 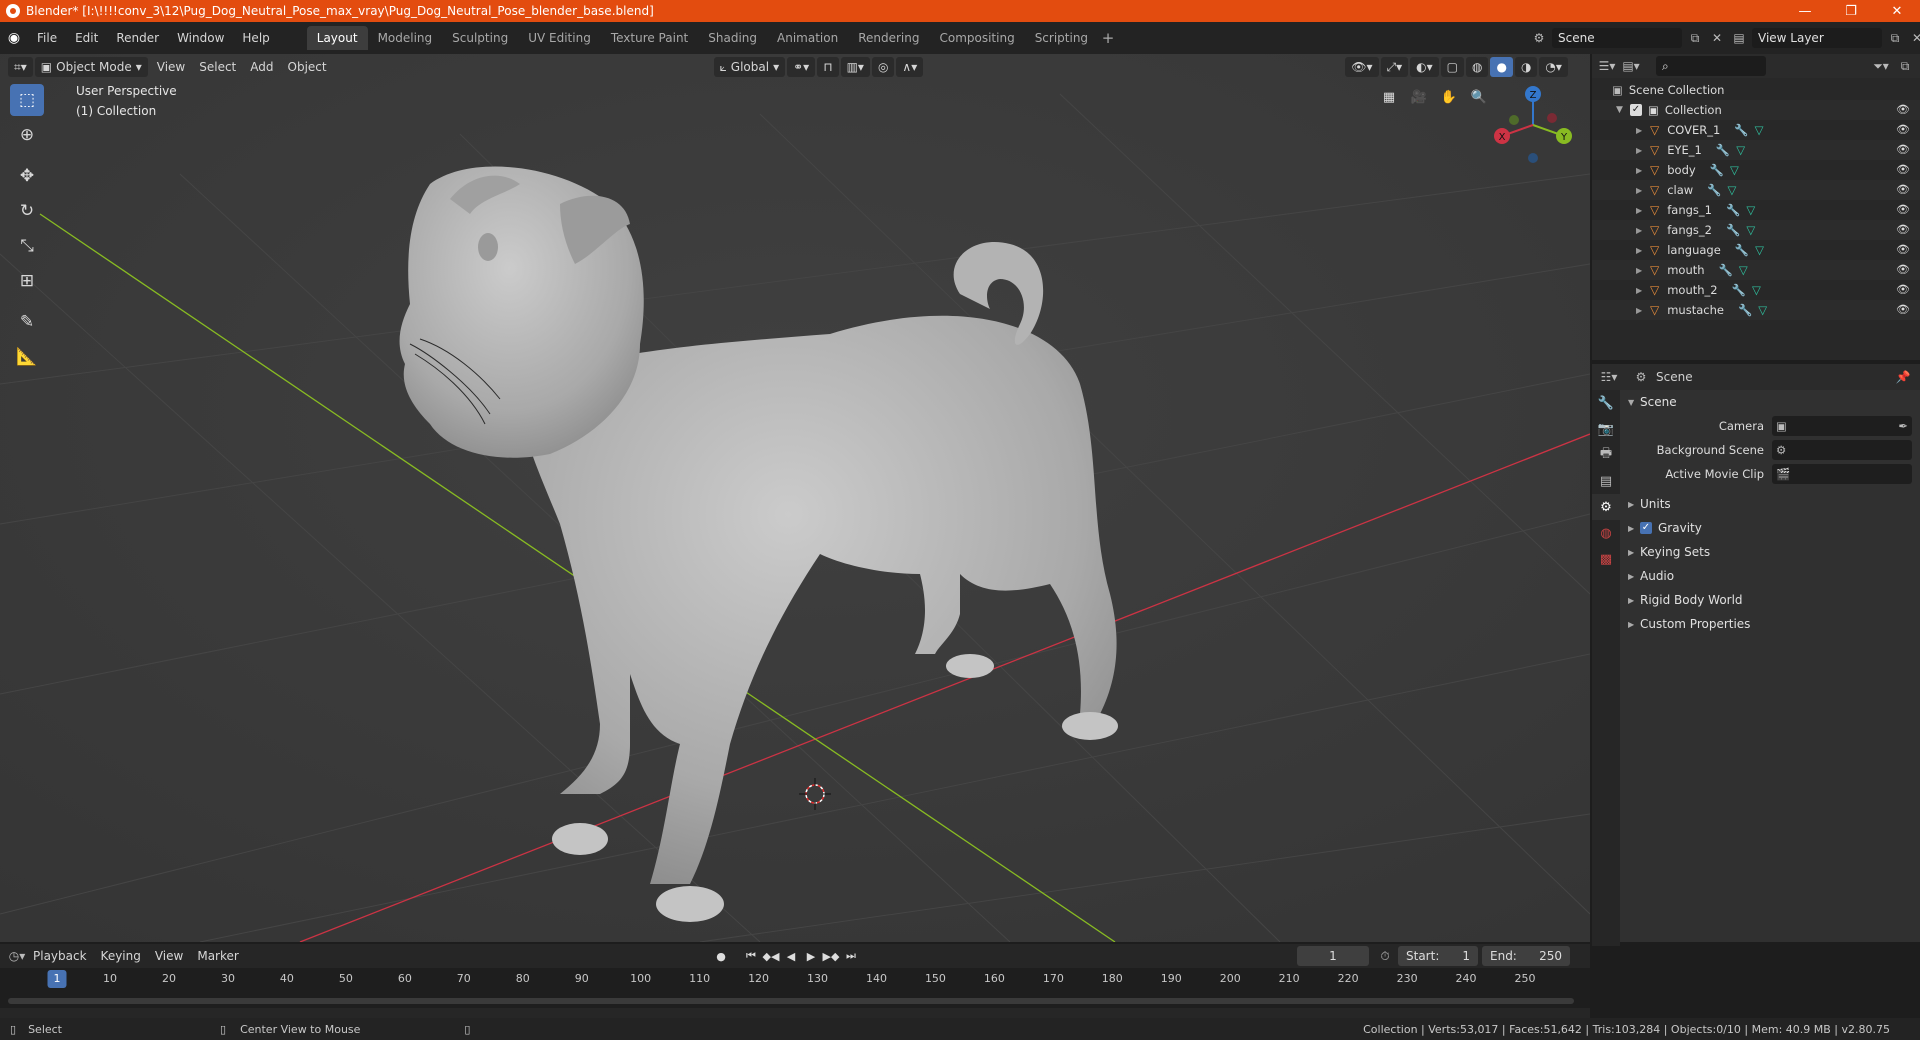 What do you see at coordinates (1851, 11) in the screenshot?
I see `restore-button: ❐` at bounding box center [1851, 11].